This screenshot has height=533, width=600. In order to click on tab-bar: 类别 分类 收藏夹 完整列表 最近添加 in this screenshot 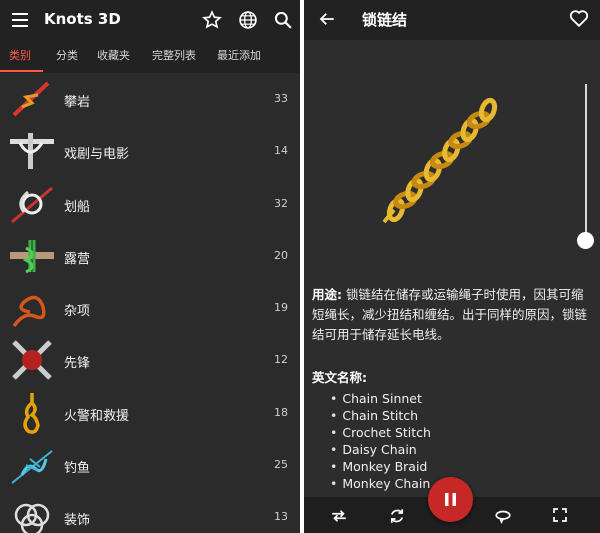, I will do `click(150, 57)`.